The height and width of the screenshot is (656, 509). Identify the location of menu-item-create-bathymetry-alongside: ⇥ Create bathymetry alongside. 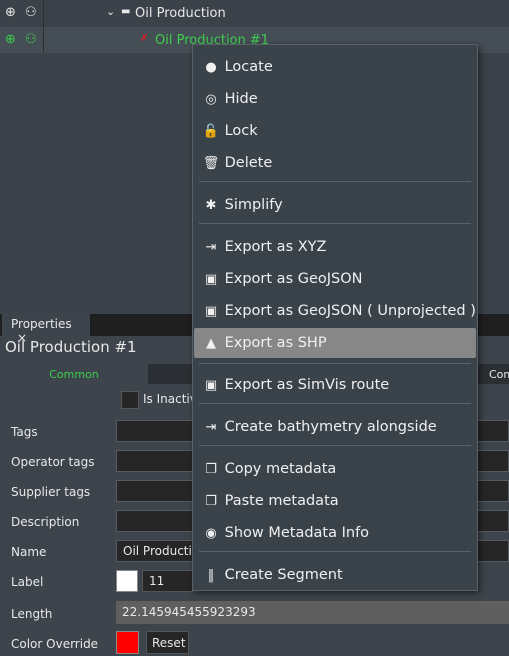
(335, 427).